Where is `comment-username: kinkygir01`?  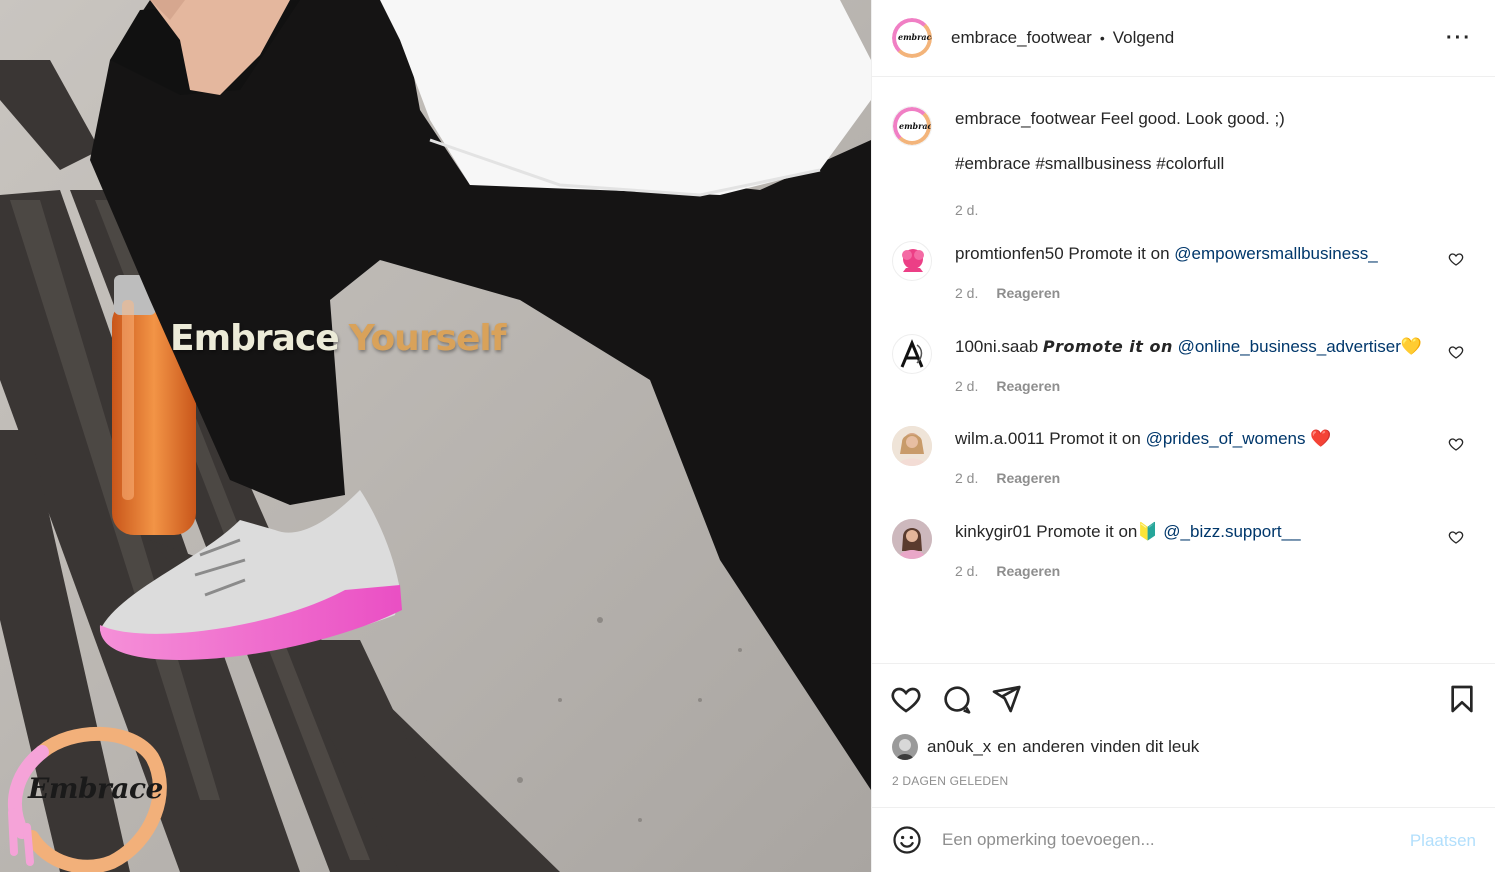
comment-username: kinkygir01 is located at coordinates (993, 531).